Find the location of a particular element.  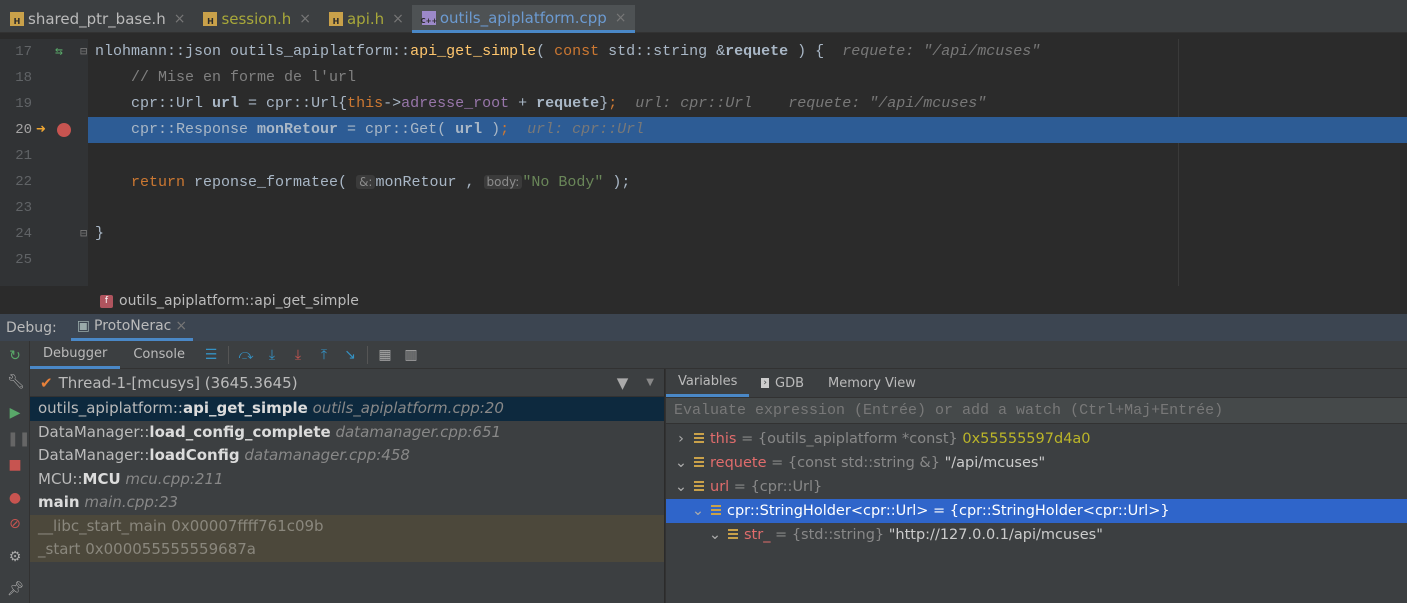

code-line: 25 is located at coordinates (703, 260).